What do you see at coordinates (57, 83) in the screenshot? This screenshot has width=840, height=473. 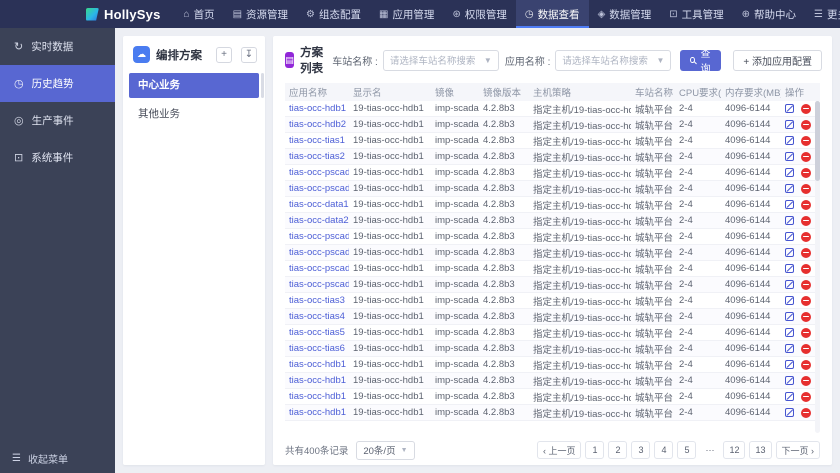 I see `sidebar-item-history-trend: ◷ 历史趋势` at bounding box center [57, 83].